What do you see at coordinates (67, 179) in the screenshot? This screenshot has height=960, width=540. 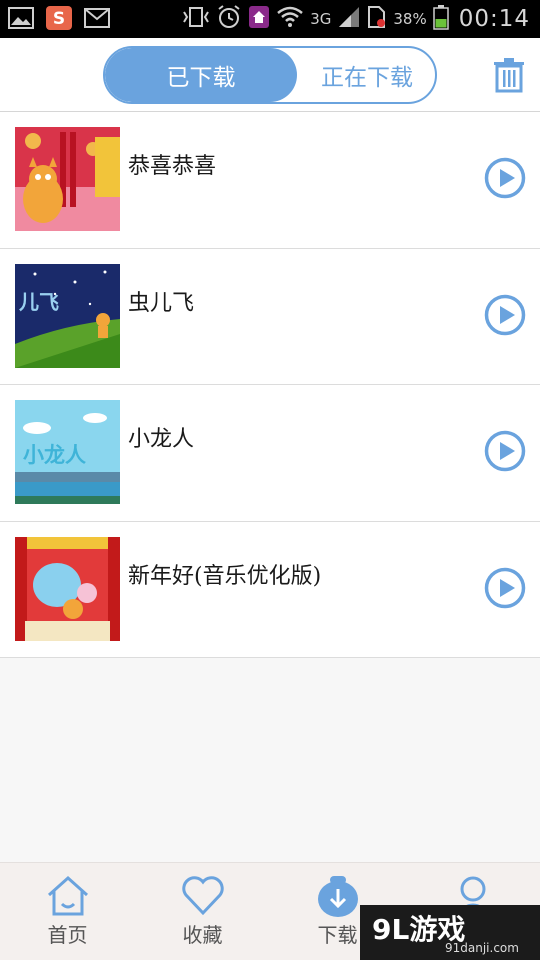 I see `thumbnail-gongxi` at bounding box center [67, 179].